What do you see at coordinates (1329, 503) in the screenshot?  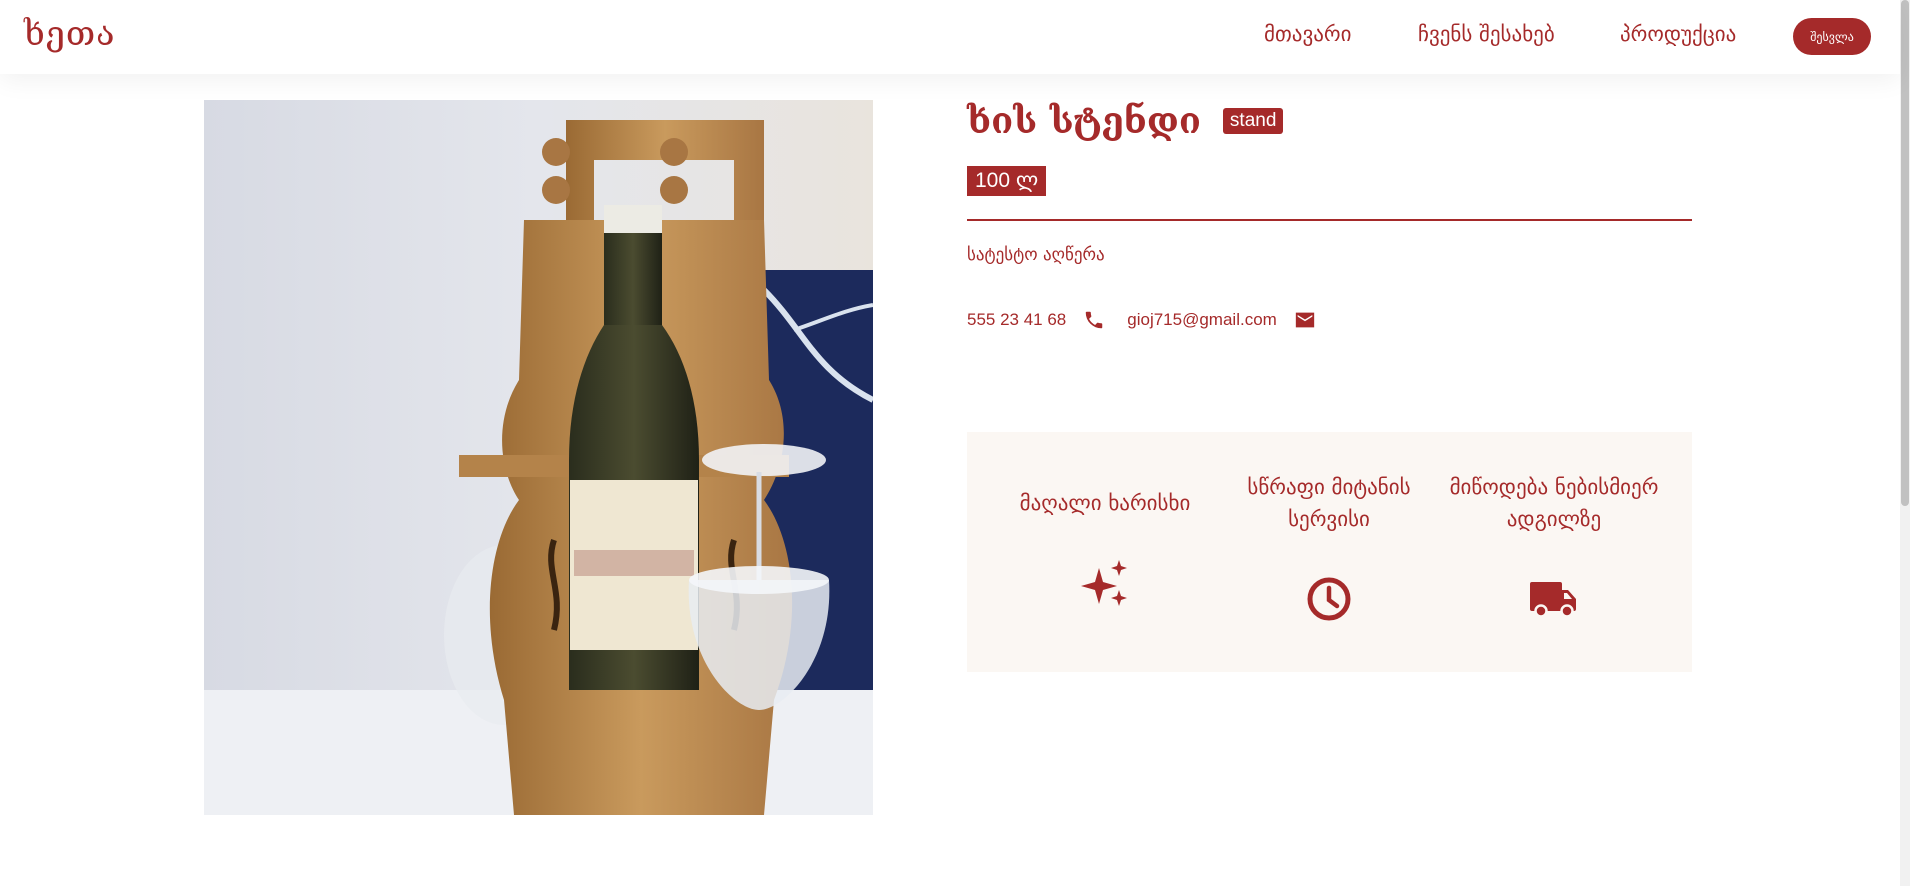 I see `feature-fast-delivery-label: სწრაფი მიტანის სერვისი` at bounding box center [1329, 503].